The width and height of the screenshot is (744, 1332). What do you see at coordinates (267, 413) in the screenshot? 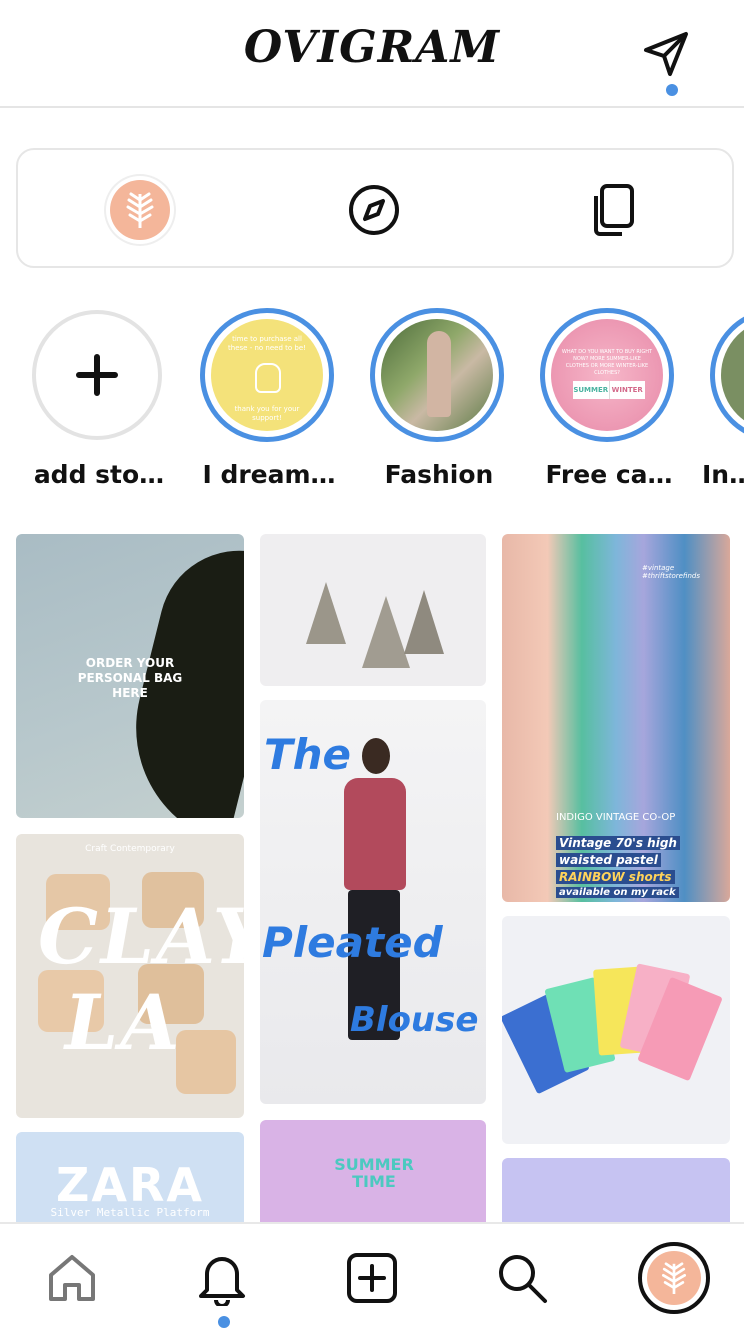
I see `story-thumb-text: thank you for your support!` at bounding box center [267, 413].